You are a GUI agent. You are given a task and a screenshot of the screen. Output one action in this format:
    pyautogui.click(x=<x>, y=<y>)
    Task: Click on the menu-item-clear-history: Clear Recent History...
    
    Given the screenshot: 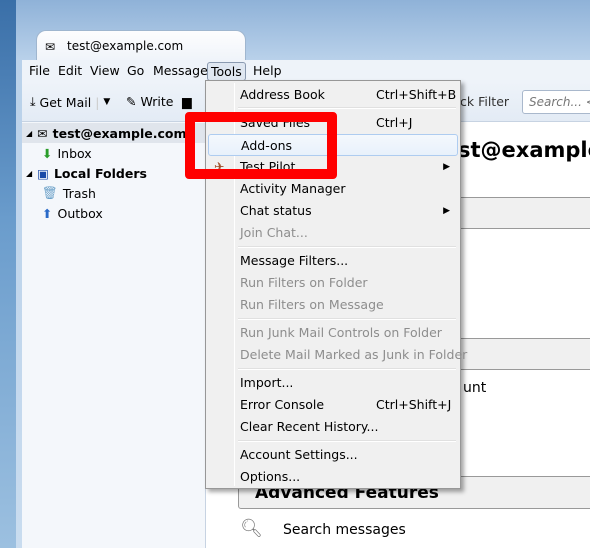 What is the action you would take?
    pyautogui.click(x=333, y=427)
    